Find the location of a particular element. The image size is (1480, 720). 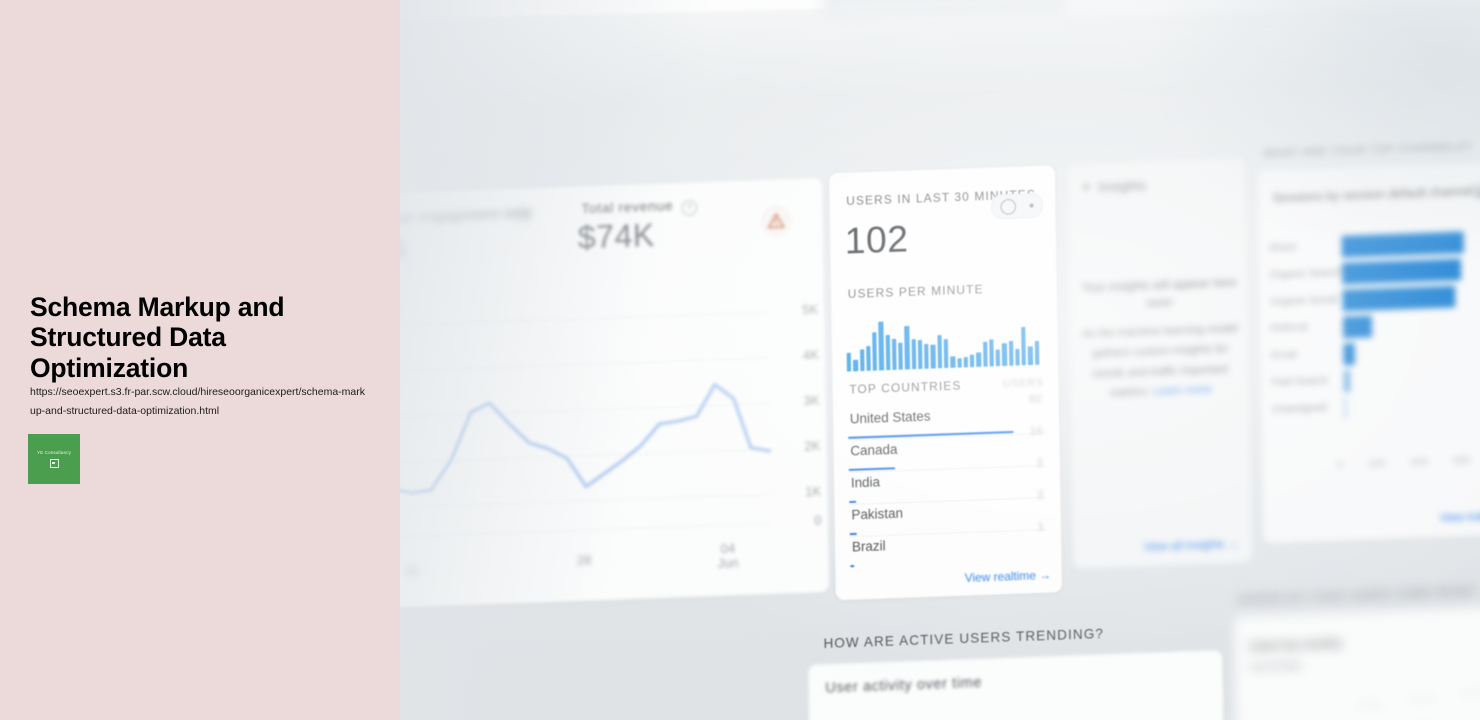

brand-name: YE Consultancy is located at coordinates (54, 452).